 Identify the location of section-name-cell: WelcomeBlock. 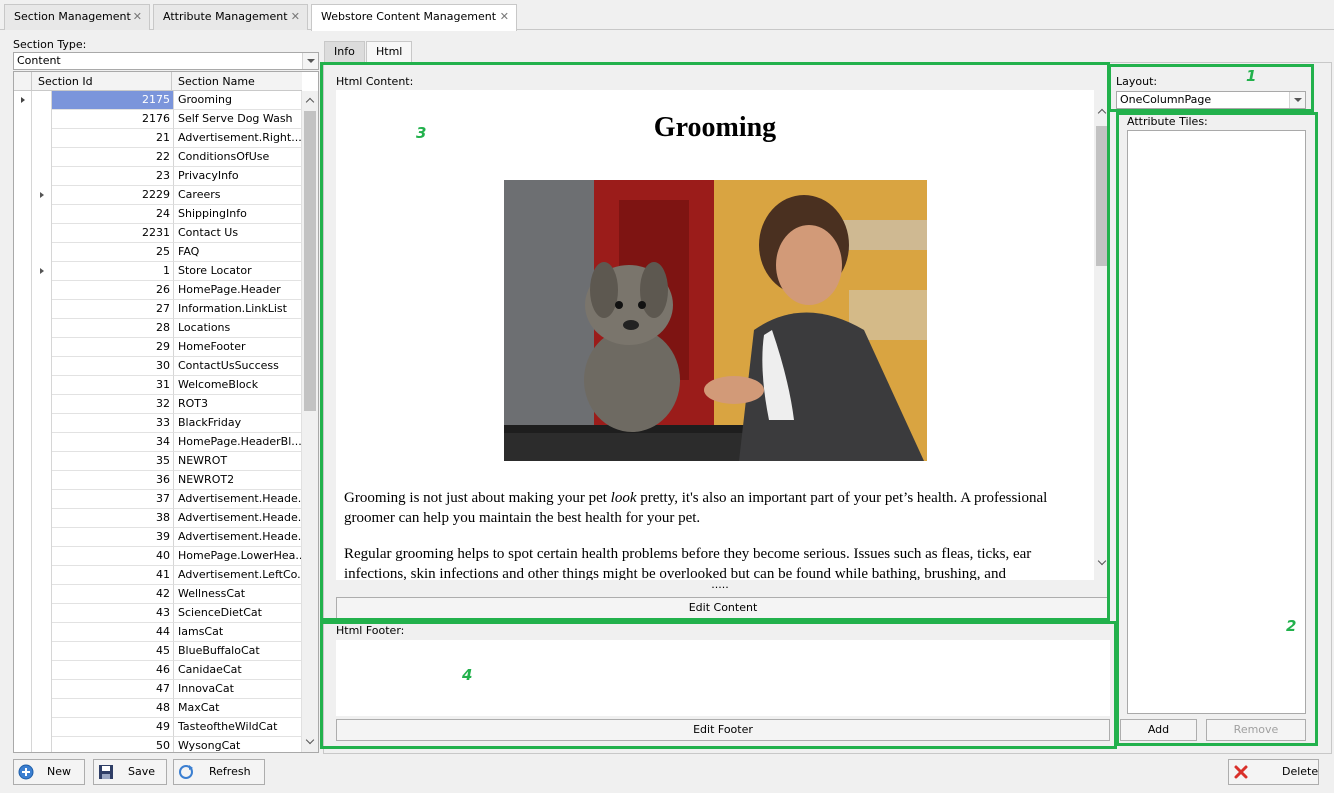
(238, 385).